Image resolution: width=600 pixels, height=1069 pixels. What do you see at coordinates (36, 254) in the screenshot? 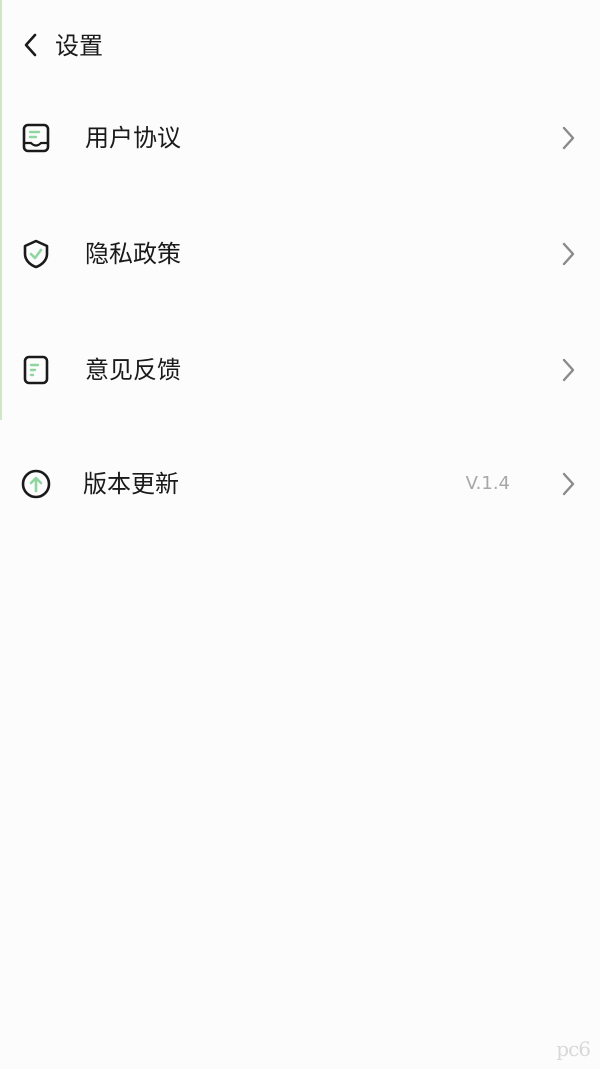
I see `shield-check-icon` at bounding box center [36, 254].